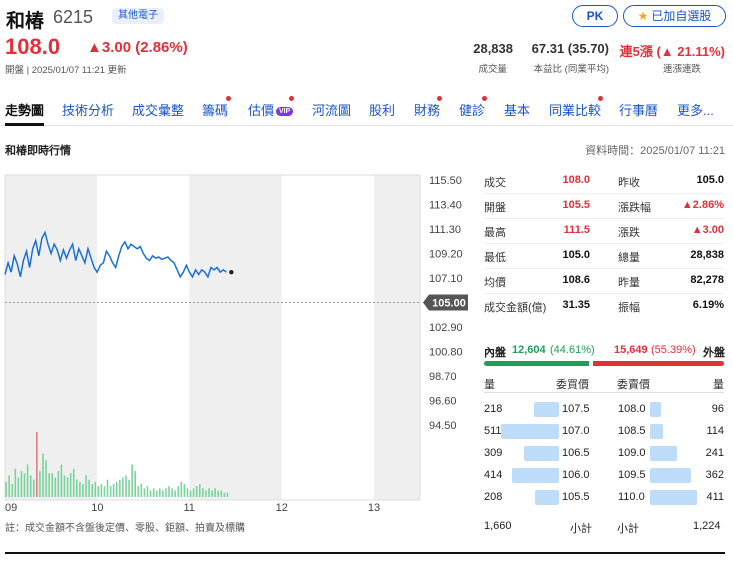  Describe the element at coordinates (707, 280) in the screenshot. I see `quote-value: 82,278` at that location.